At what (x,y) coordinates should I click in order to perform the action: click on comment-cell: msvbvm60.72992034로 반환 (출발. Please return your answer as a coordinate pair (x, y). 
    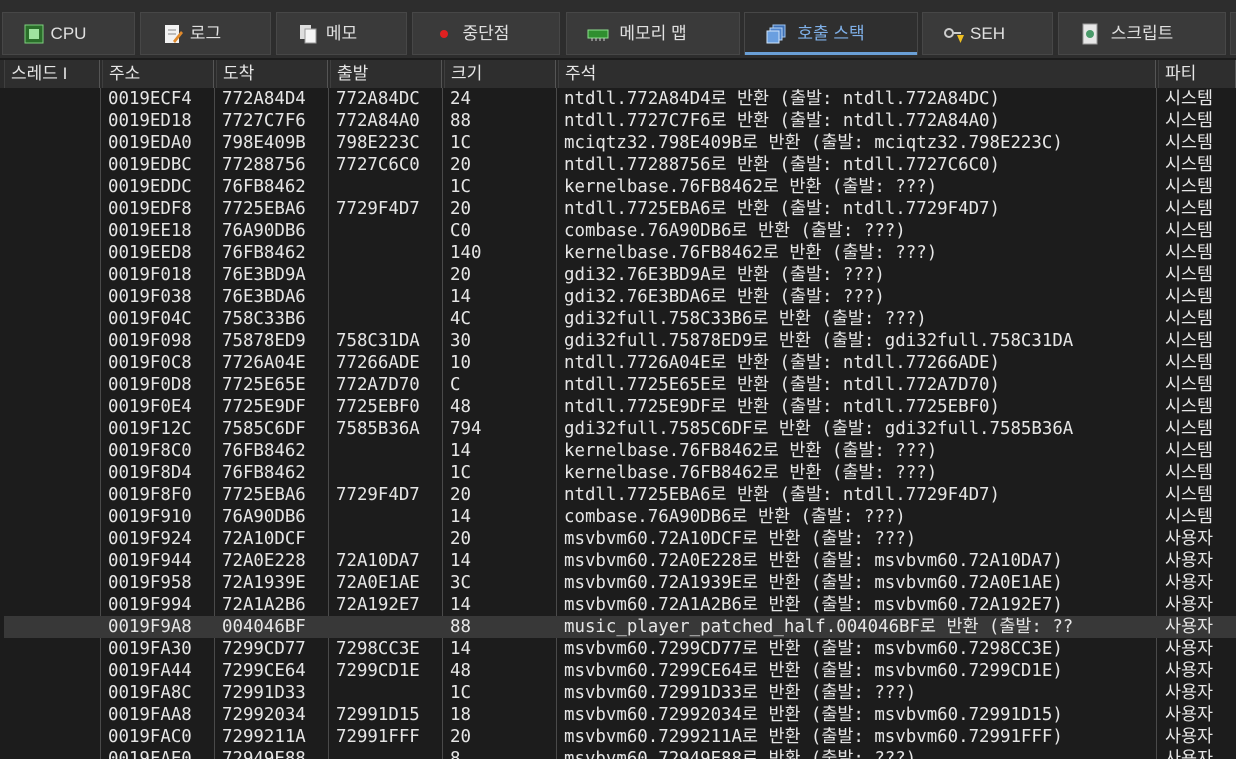
    Looking at the image, I should click on (813, 715).